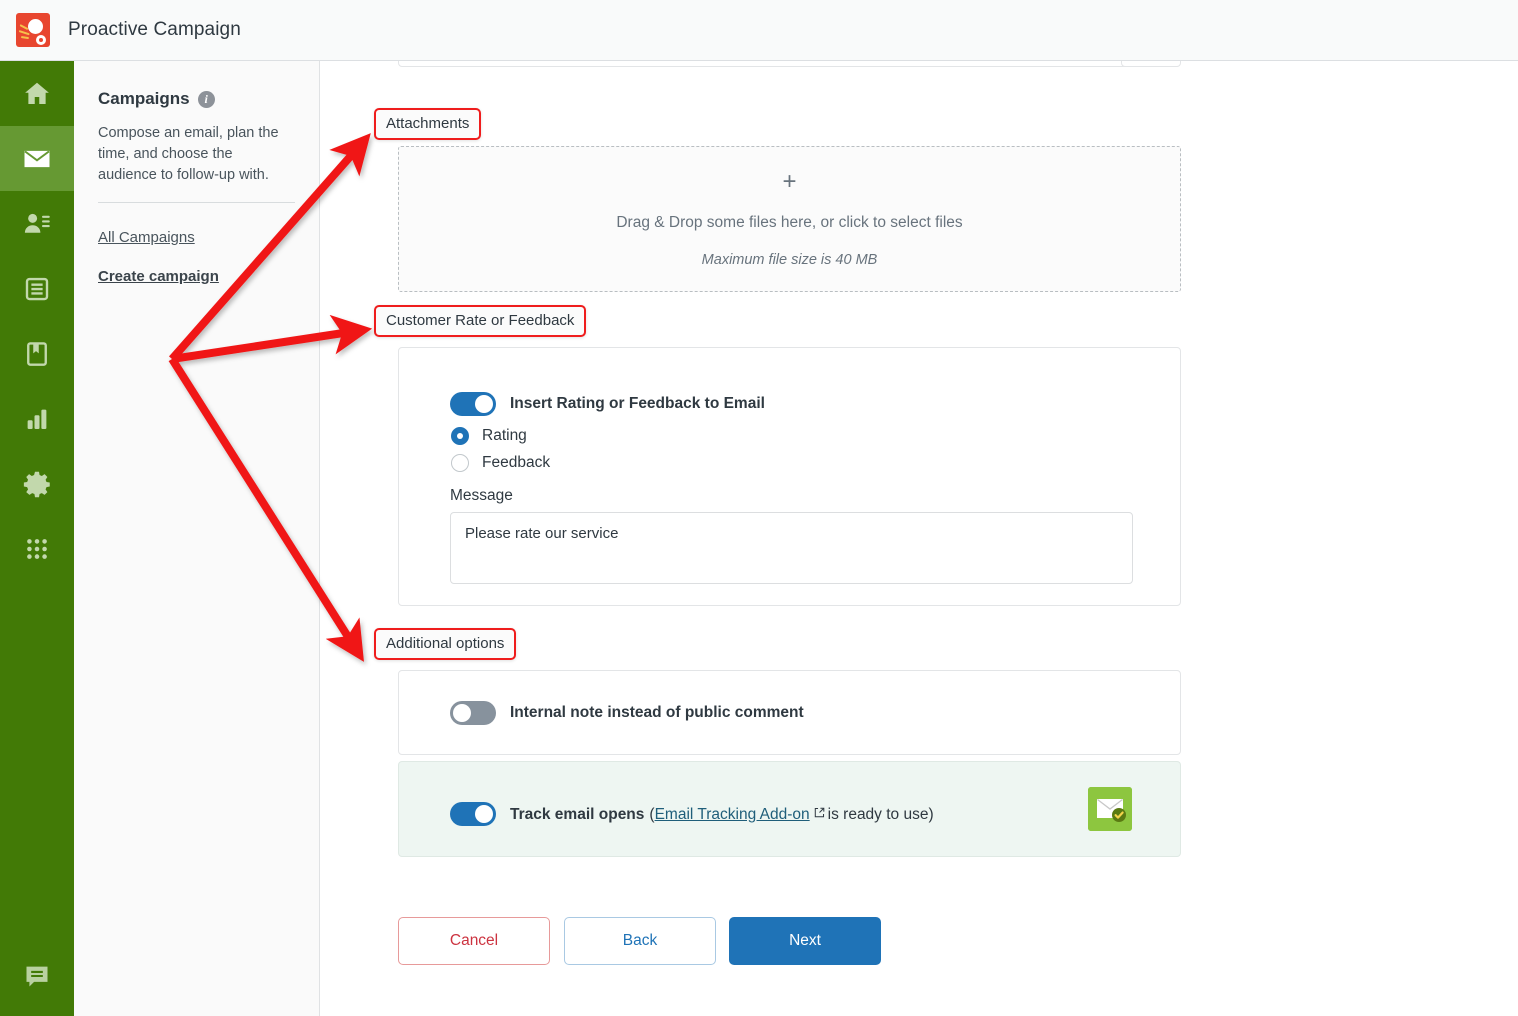 The height and width of the screenshot is (1016, 1518). Describe the element at coordinates (196, 276) in the screenshot. I see `link-create-campaign: Create campaign` at that location.